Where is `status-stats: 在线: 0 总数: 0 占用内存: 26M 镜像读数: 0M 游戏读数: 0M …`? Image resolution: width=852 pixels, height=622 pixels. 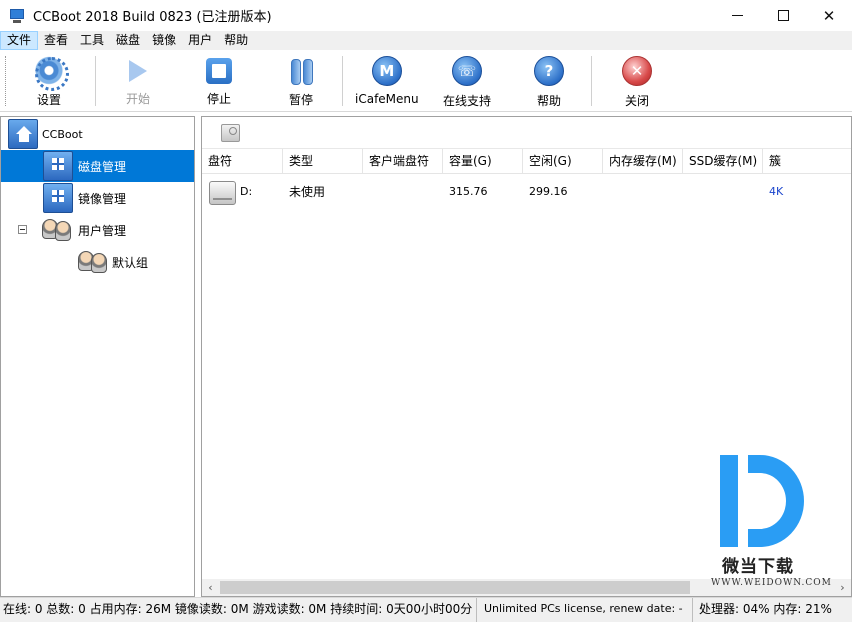 status-stats: 在线: 0 总数: 0 占用内存: 26M 镜像读数: 0M 游戏读数: 0M … is located at coordinates (238, 609).